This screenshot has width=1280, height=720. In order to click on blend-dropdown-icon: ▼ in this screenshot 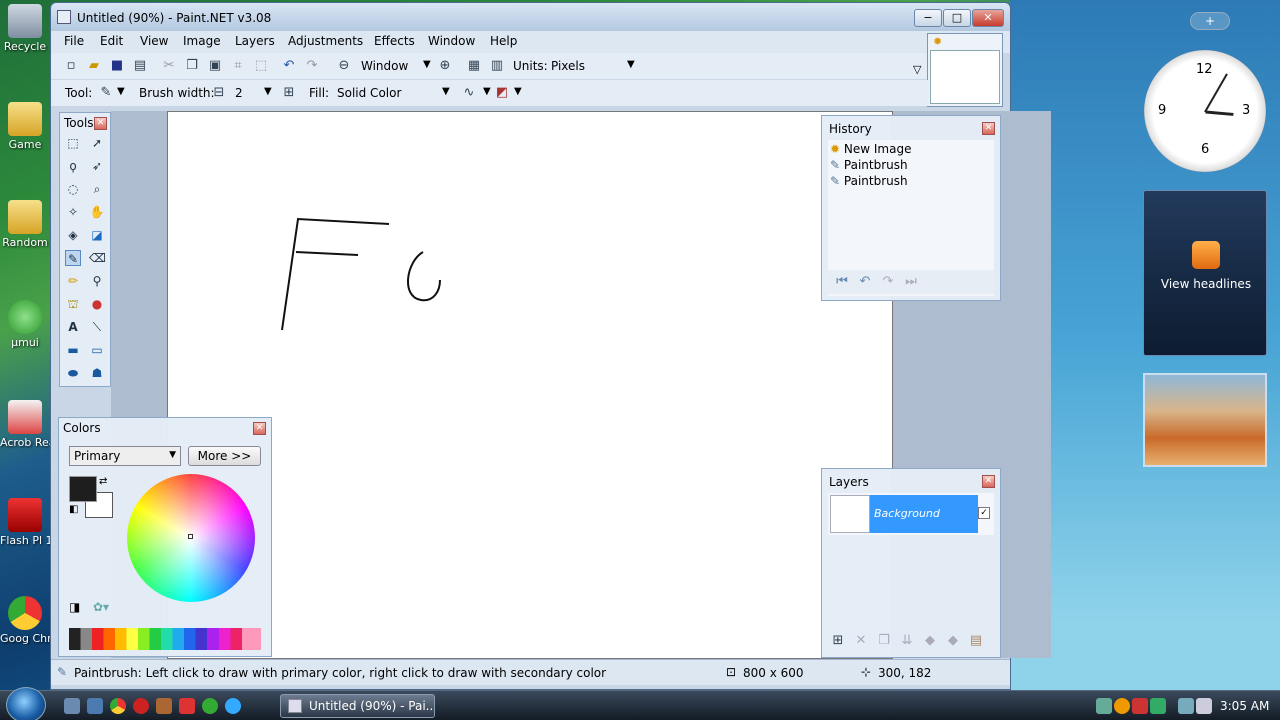, I will do `click(518, 91)`.